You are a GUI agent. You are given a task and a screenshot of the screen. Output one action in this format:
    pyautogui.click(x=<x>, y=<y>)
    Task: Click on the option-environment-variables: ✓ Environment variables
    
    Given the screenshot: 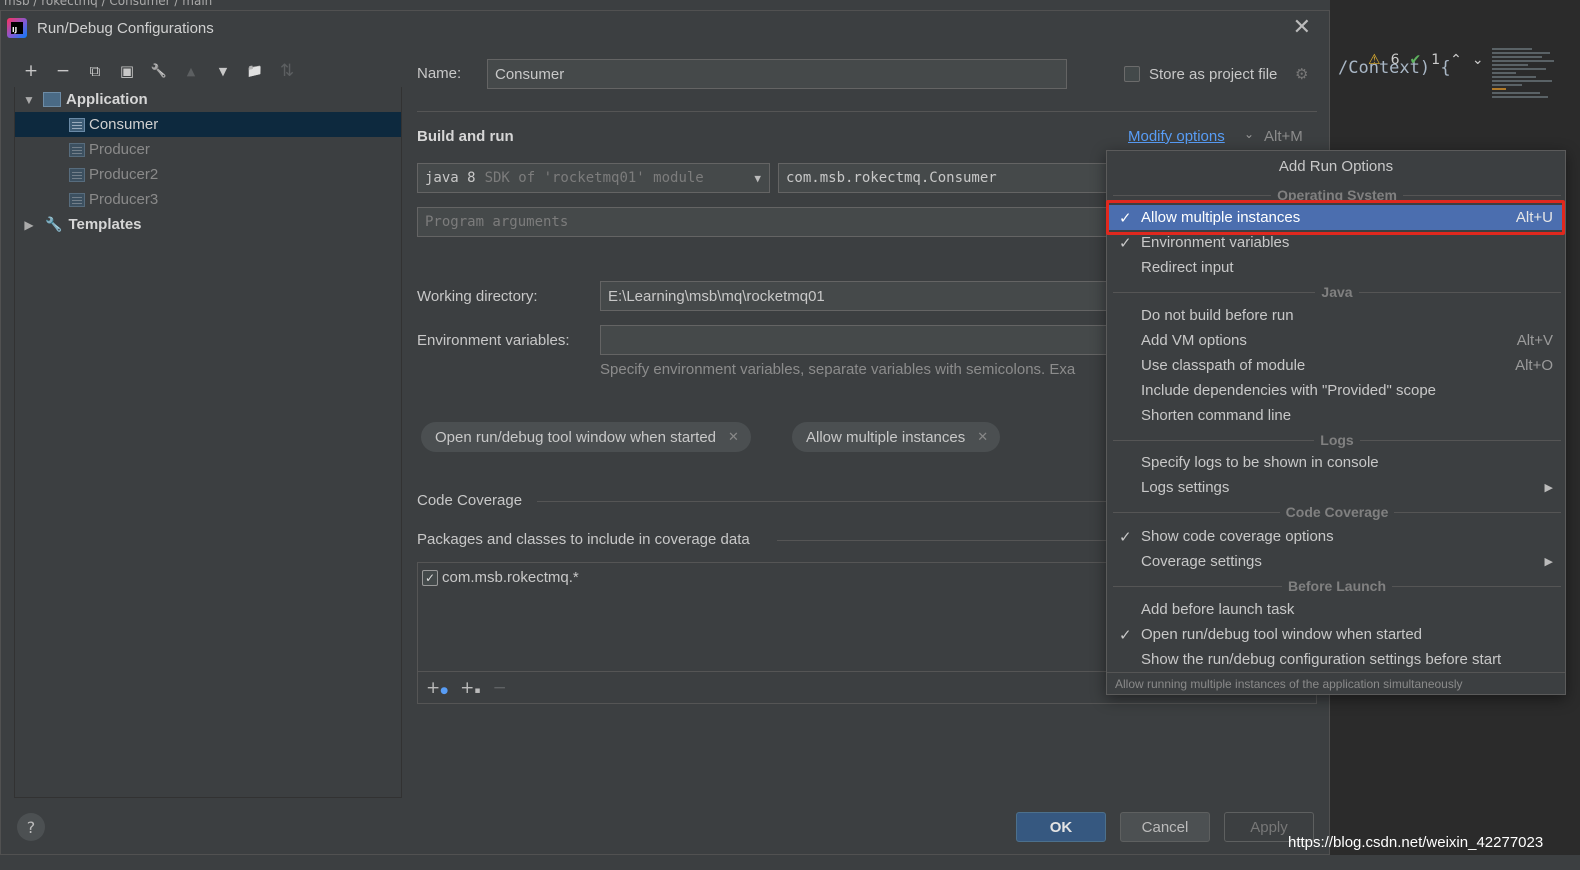 What is the action you would take?
    pyautogui.click(x=1336, y=242)
    